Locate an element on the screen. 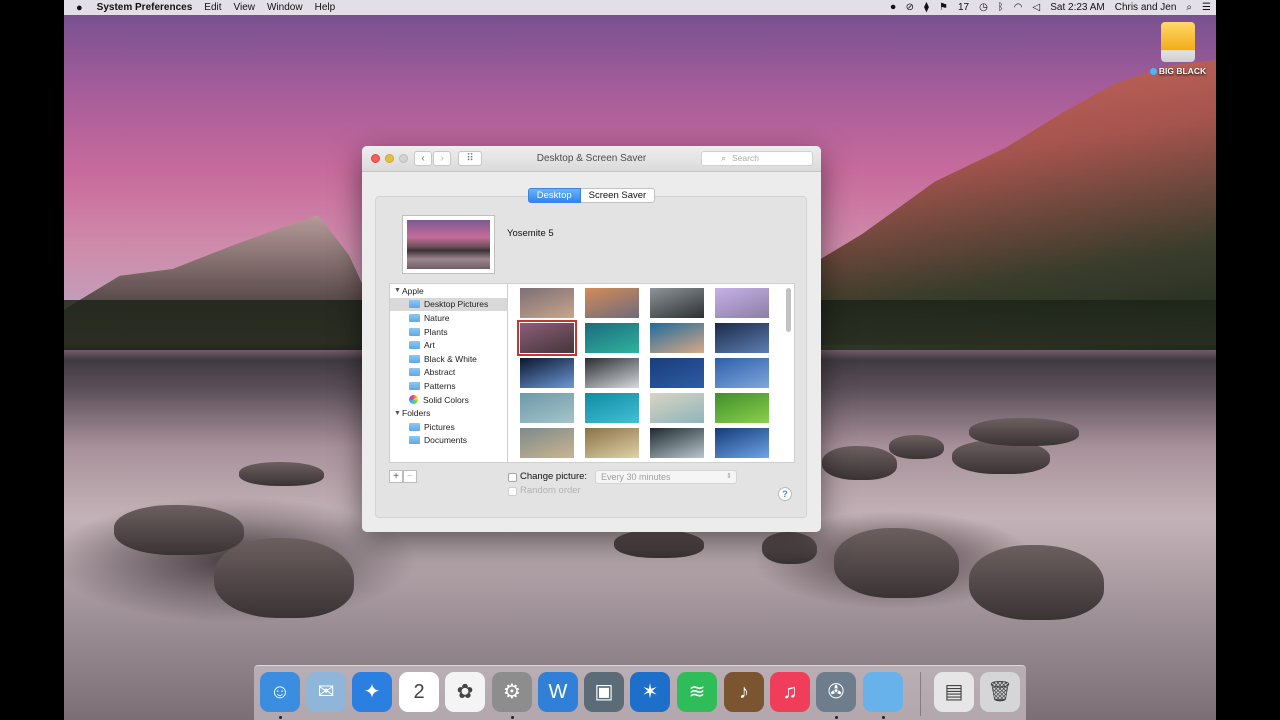 The width and height of the screenshot is (1280, 720). menu-help: Help is located at coordinates (325, 7).